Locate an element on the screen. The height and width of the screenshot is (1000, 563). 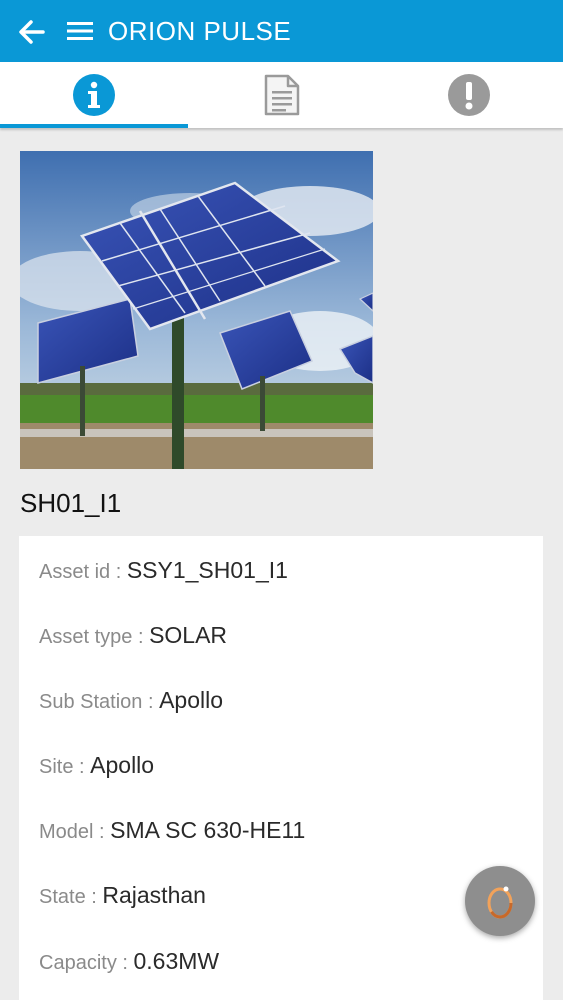
app-bar: ORION PULSE is located at coordinates (281, 31).